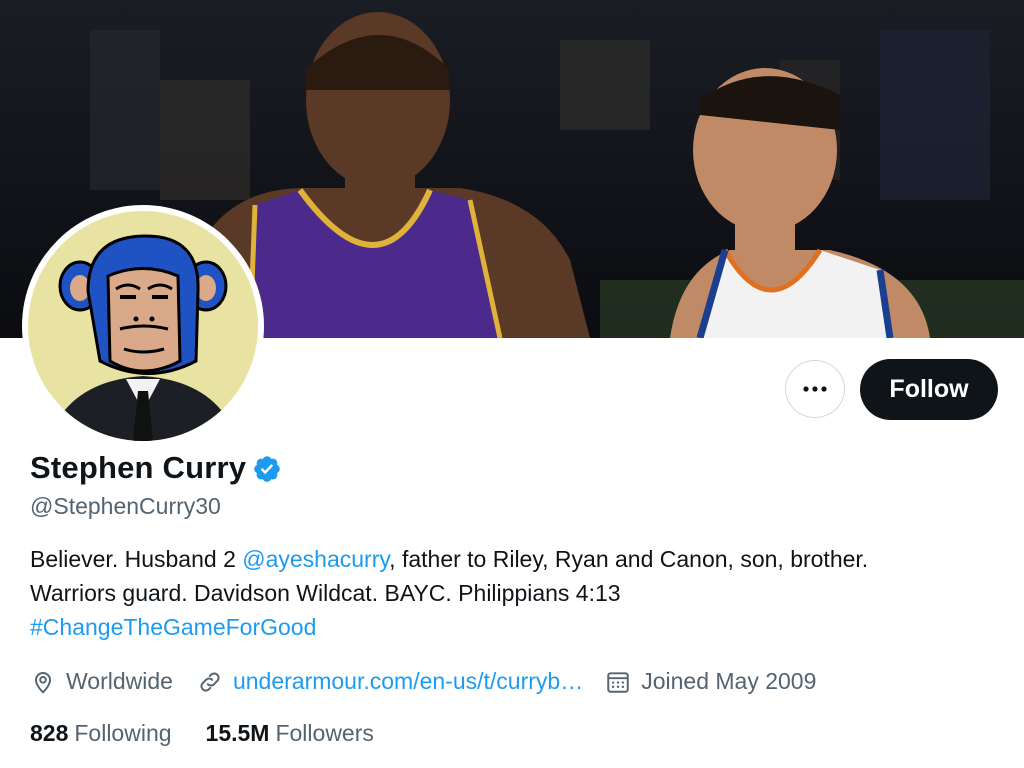 Image resolution: width=1024 pixels, height=768 pixels. What do you see at coordinates (729, 681) in the screenshot?
I see `joined-text: Joined May 2009` at bounding box center [729, 681].